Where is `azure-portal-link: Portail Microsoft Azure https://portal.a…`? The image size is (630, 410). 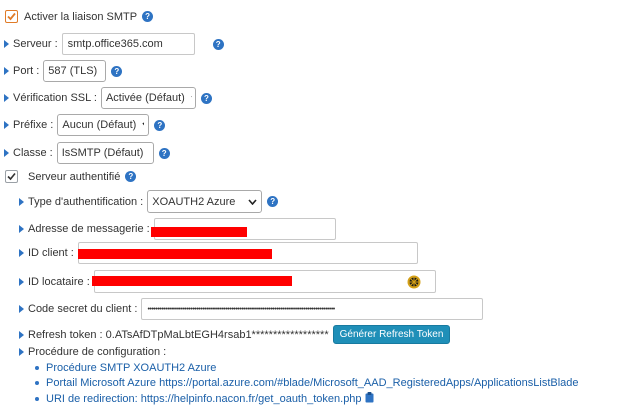
azure-portal-link: Portail Microsoft Azure https://portal.a… is located at coordinates (312, 383).